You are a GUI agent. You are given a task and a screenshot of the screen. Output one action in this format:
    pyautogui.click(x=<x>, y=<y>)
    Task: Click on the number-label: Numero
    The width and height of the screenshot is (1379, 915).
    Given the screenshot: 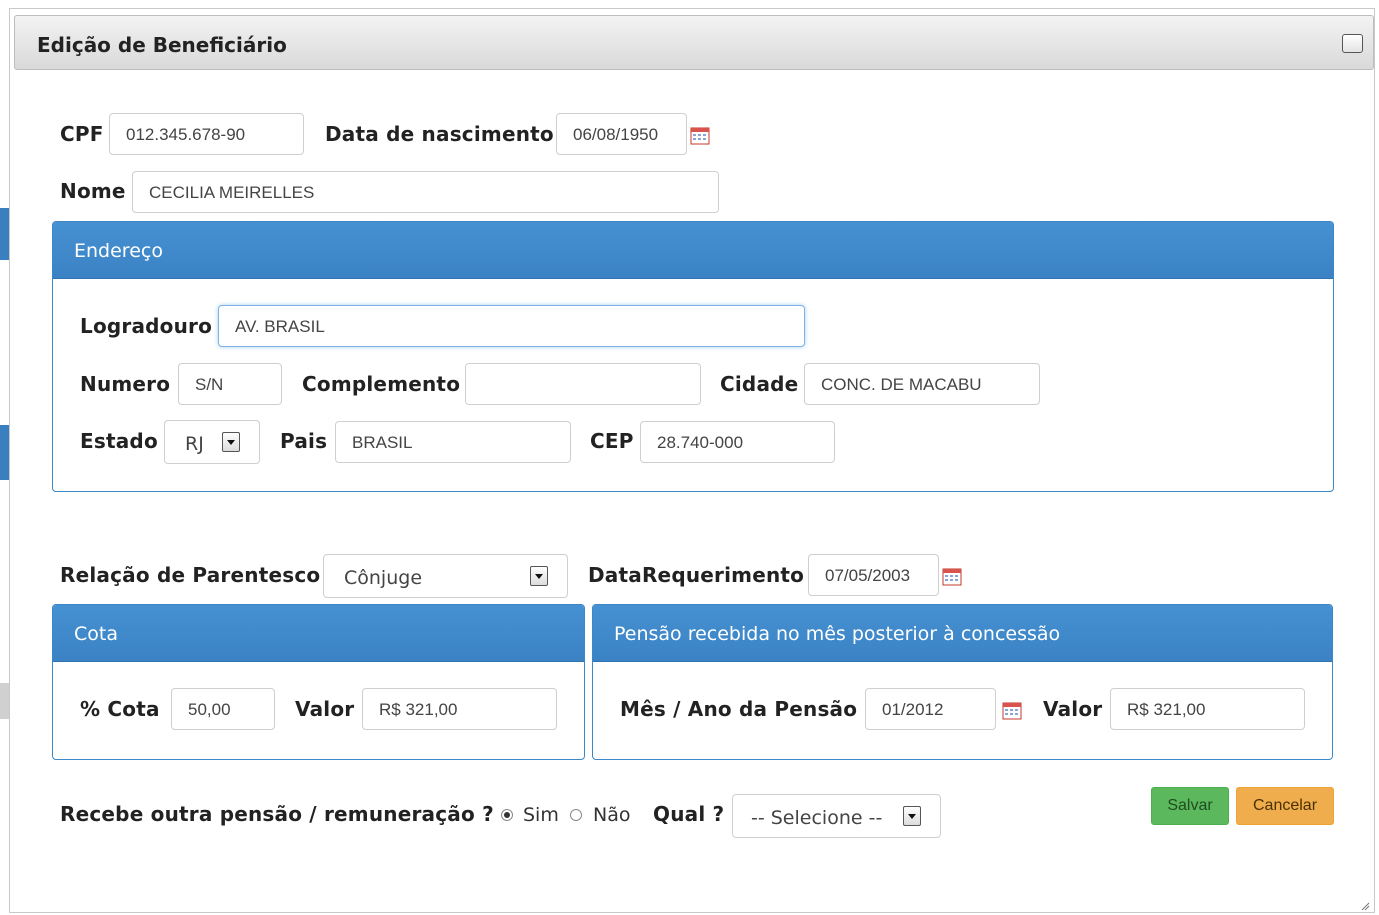 What is the action you would take?
    pyautogui.click(x=125, y=384)
    